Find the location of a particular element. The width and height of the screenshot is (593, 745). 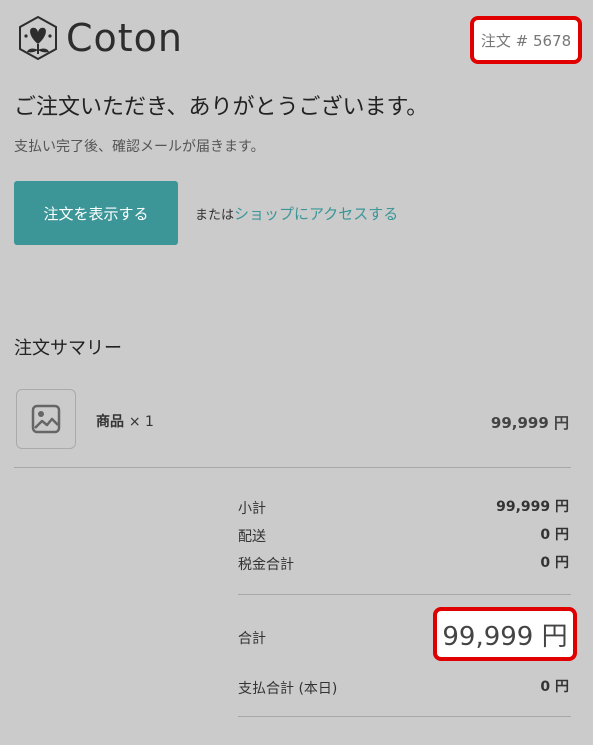

brand-name: Coton is located at coordinates (125, 38).